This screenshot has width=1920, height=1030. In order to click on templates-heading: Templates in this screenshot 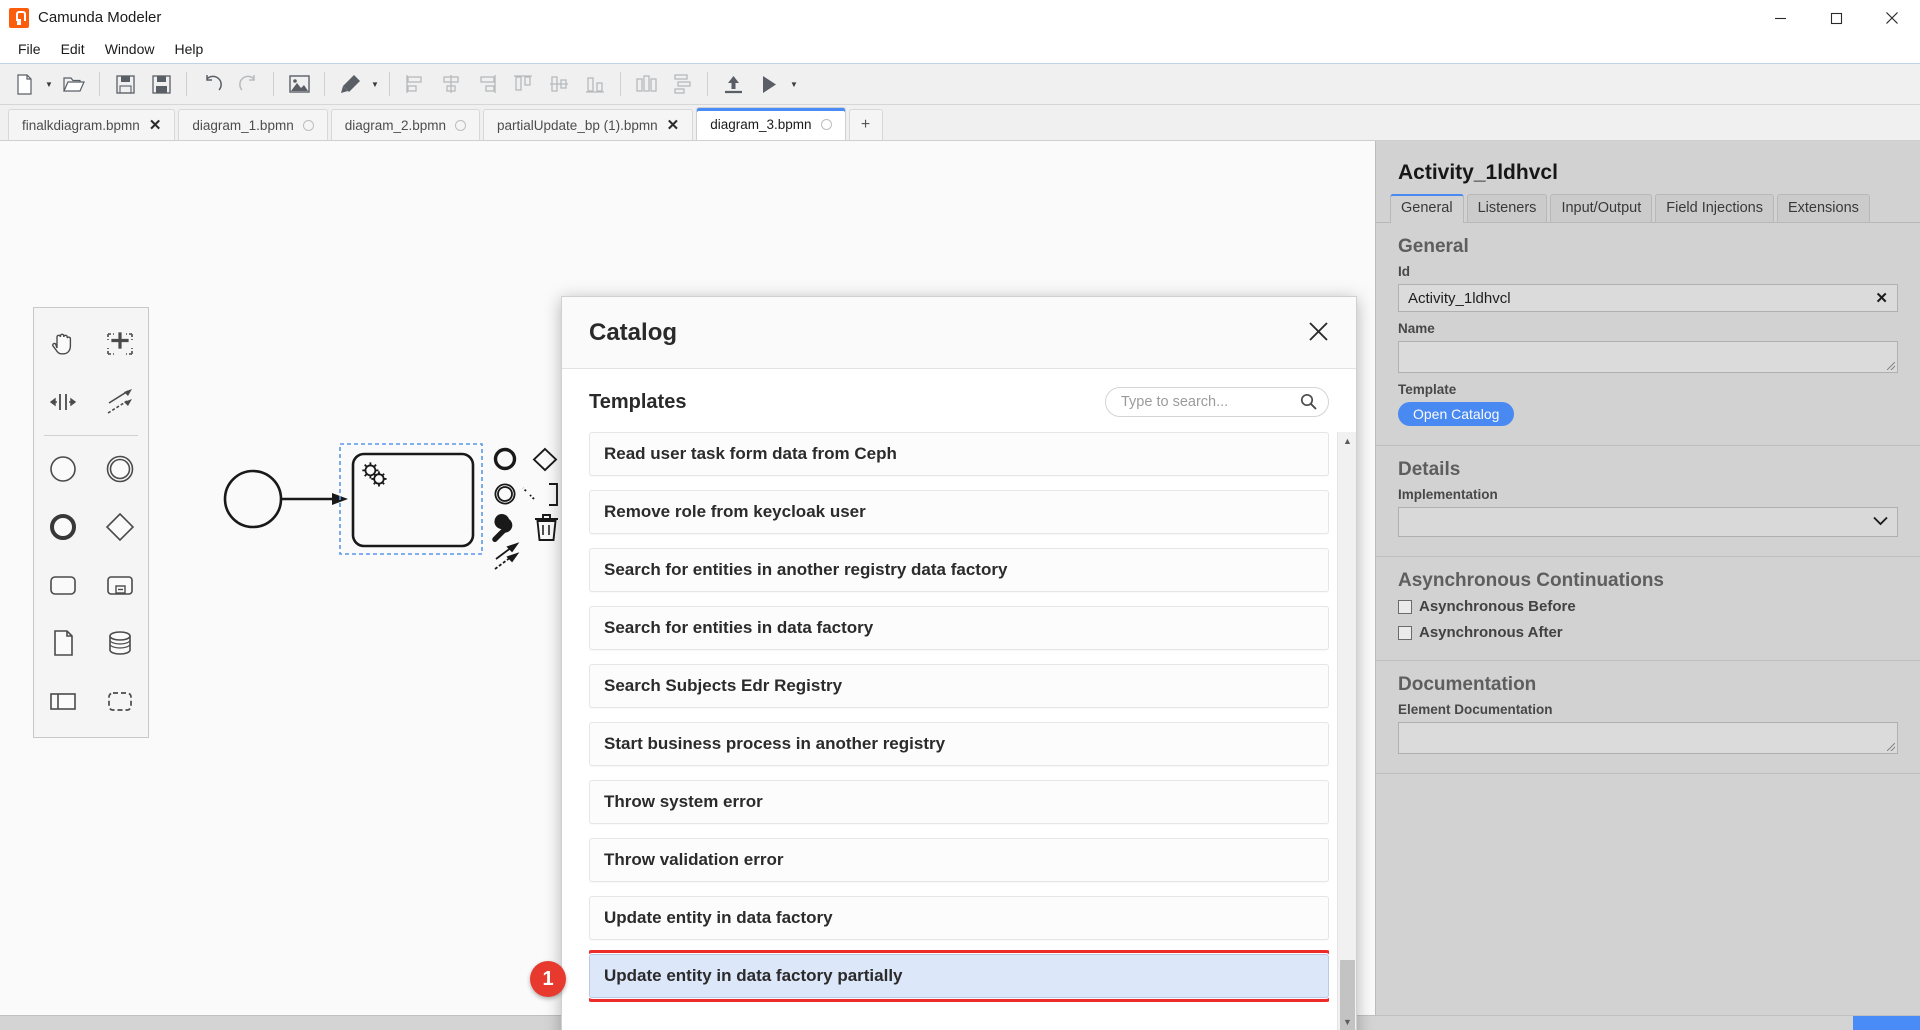, I will do `click(638, 401)`.